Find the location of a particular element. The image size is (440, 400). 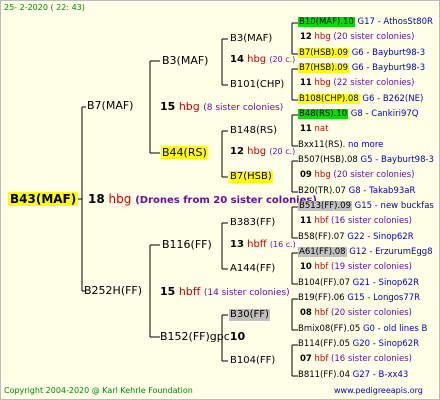

gen4-queen-name: B811(FF).04 is located at coordinates (324, 375).